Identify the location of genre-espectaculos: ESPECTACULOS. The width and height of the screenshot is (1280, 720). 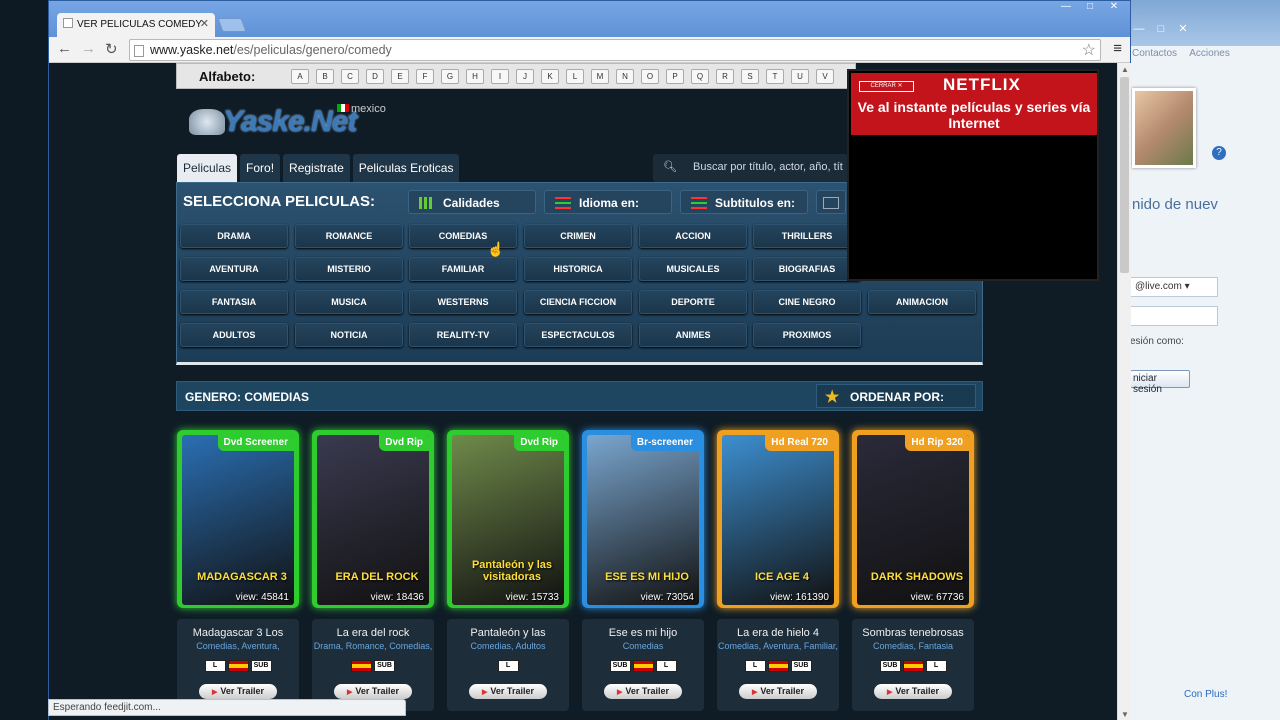
(578, 335).